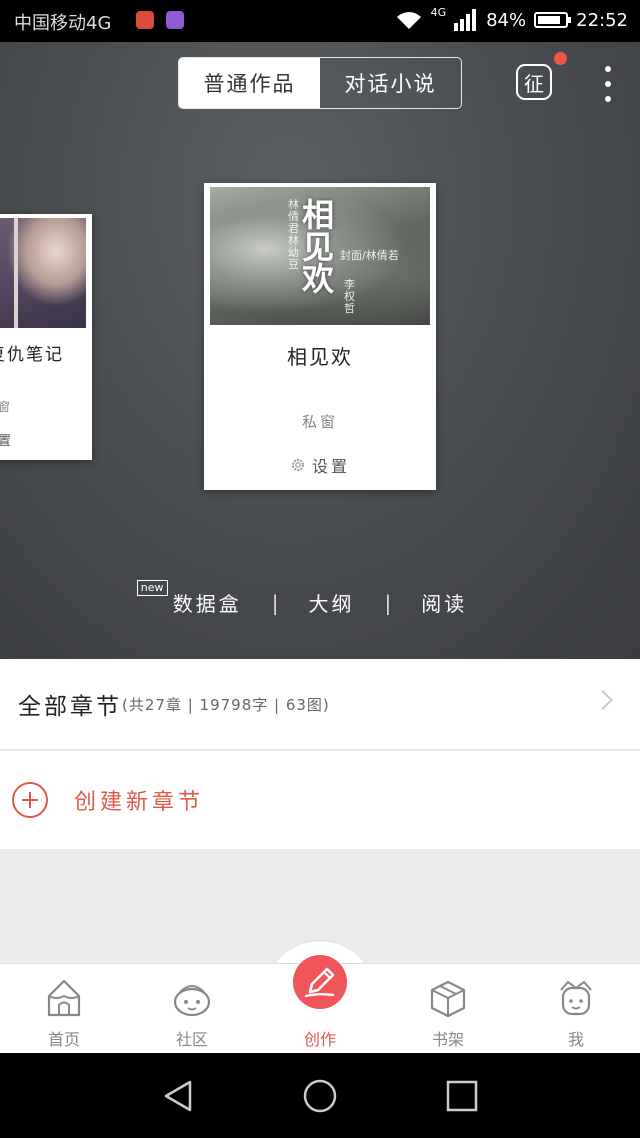  I want to click on new-badge: new, so click(152, 588).